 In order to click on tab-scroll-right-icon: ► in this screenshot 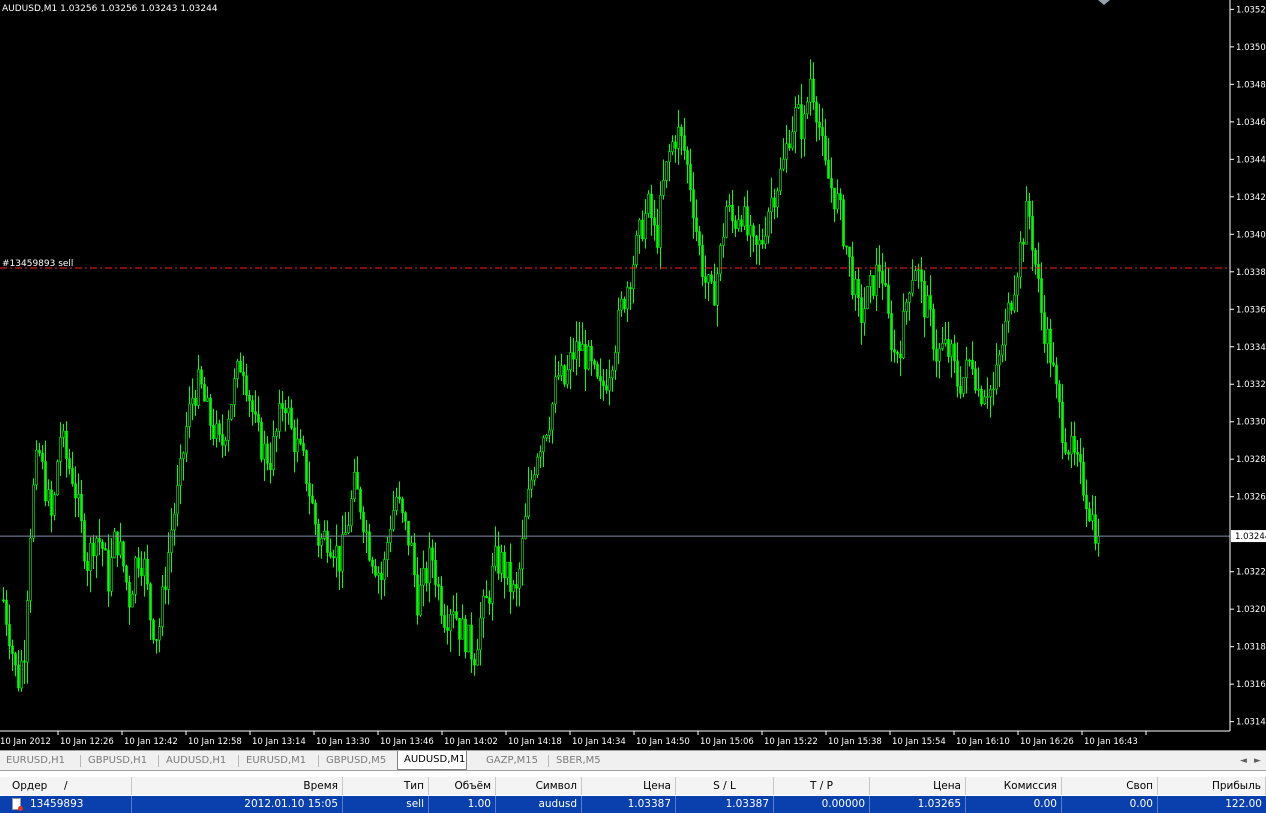, I will do `click(1257, 761)`.